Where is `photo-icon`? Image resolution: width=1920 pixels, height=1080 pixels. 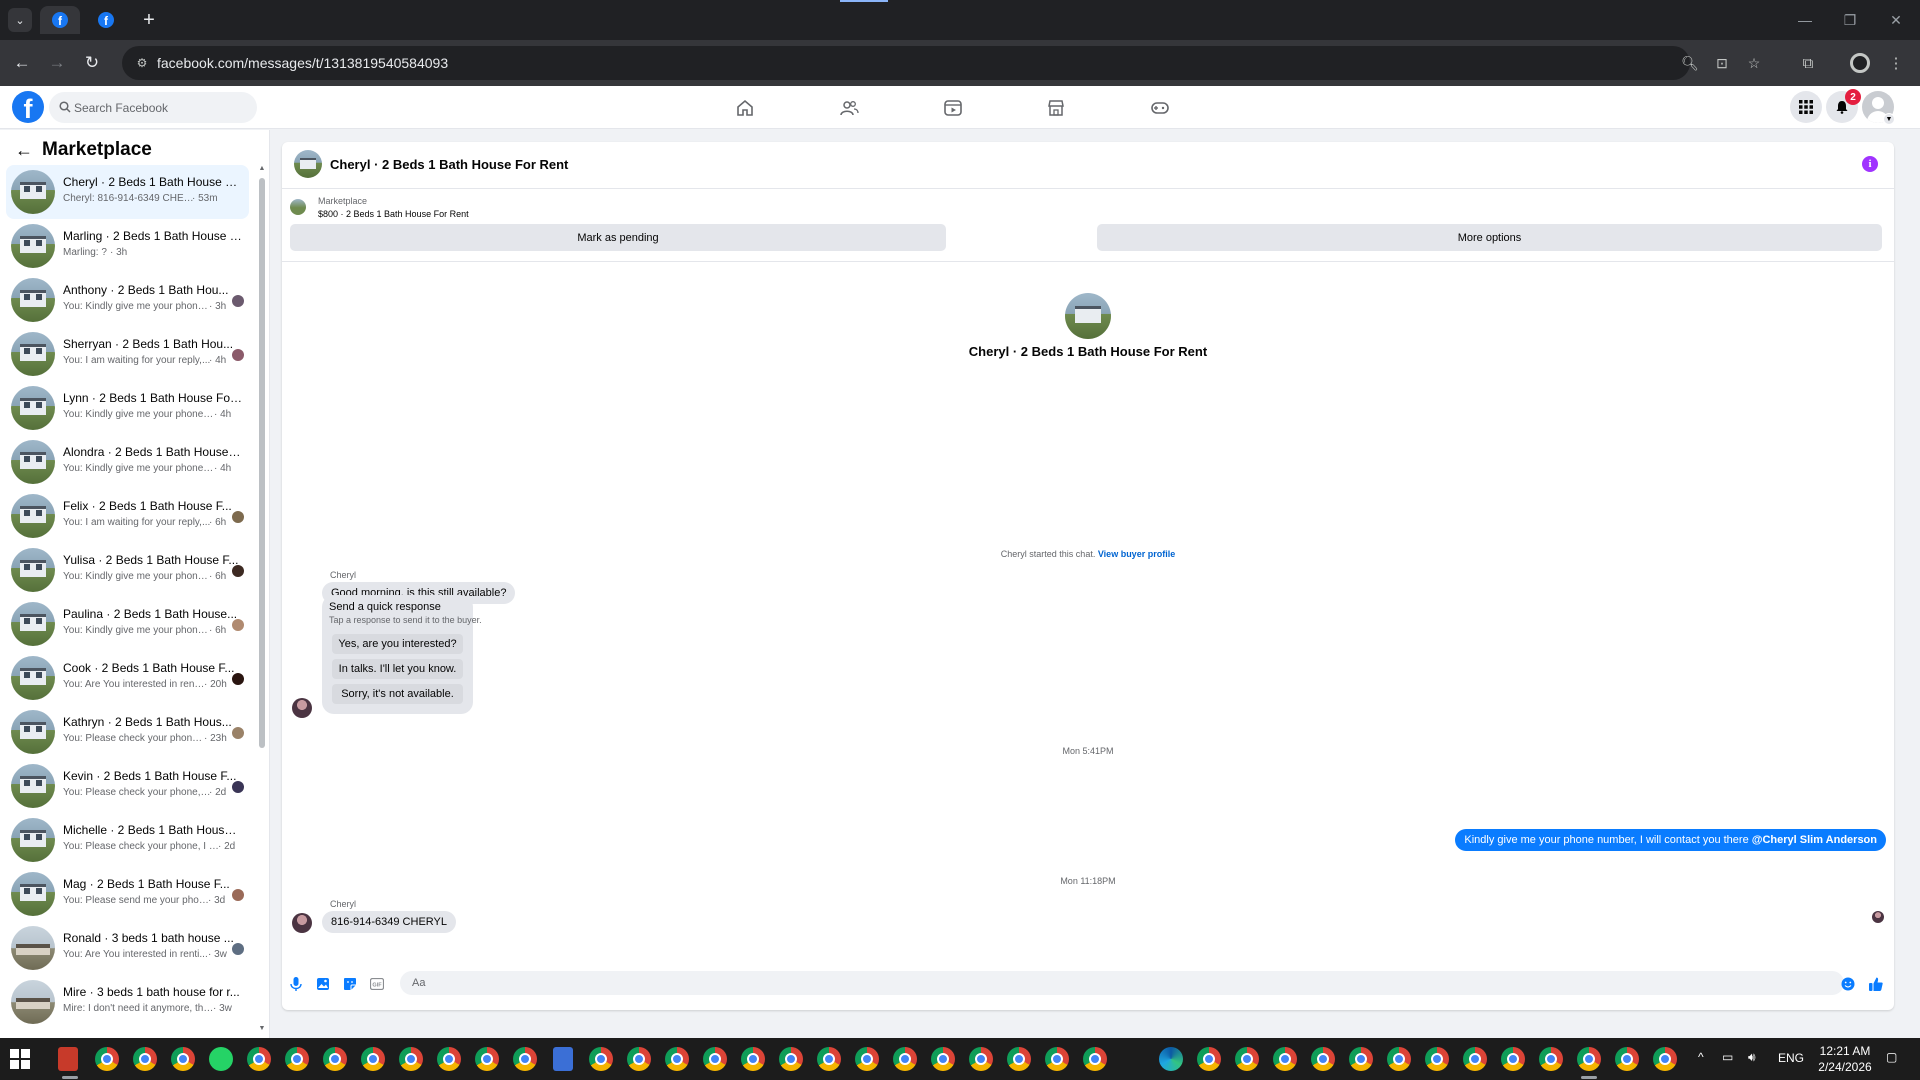
photo-icon is located at coordinates (323, 984).